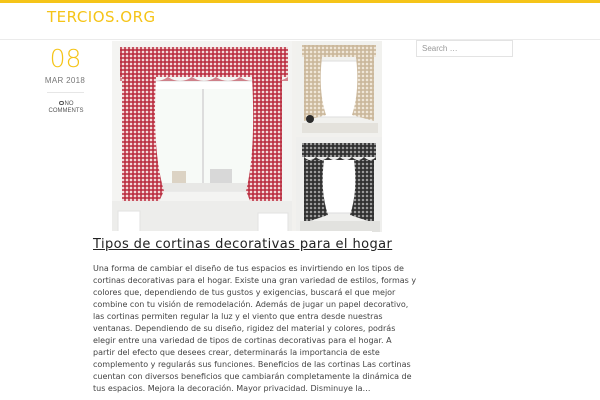 The height and width of the screenshot is (400, 600). I want to click on post-date-month: MAR 2018, so click(65, 80).